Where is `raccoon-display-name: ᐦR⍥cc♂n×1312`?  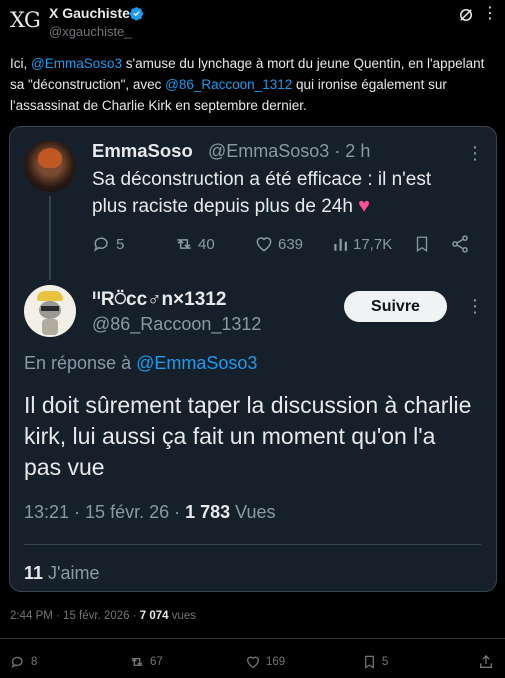
raccoon-display-name: ᐦR⍥cc♂n×1312 is located at coordinates (159, 299).